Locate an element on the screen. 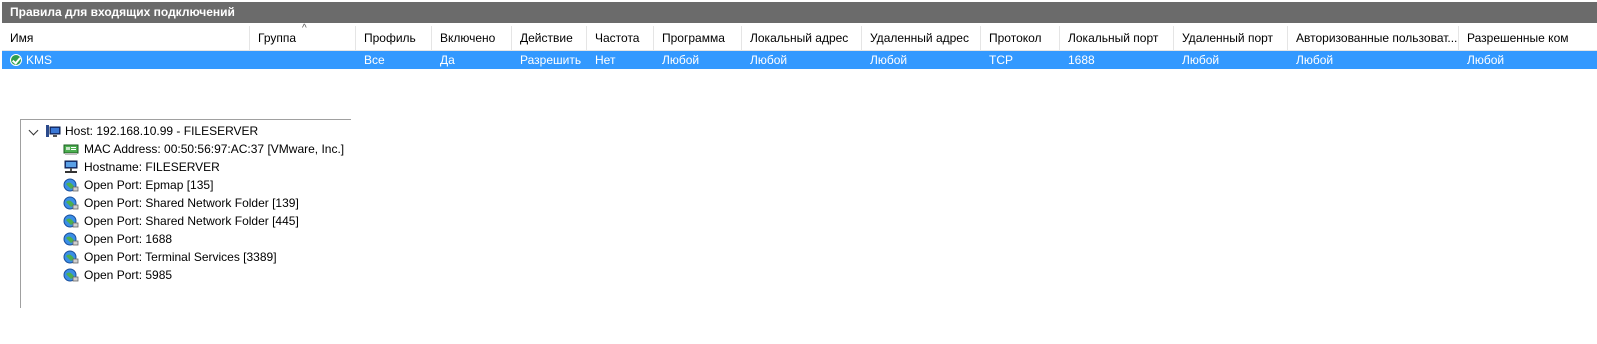 The width and height of the screenshot is (1597, 344). cell-group is located at coordinates (303, 60).